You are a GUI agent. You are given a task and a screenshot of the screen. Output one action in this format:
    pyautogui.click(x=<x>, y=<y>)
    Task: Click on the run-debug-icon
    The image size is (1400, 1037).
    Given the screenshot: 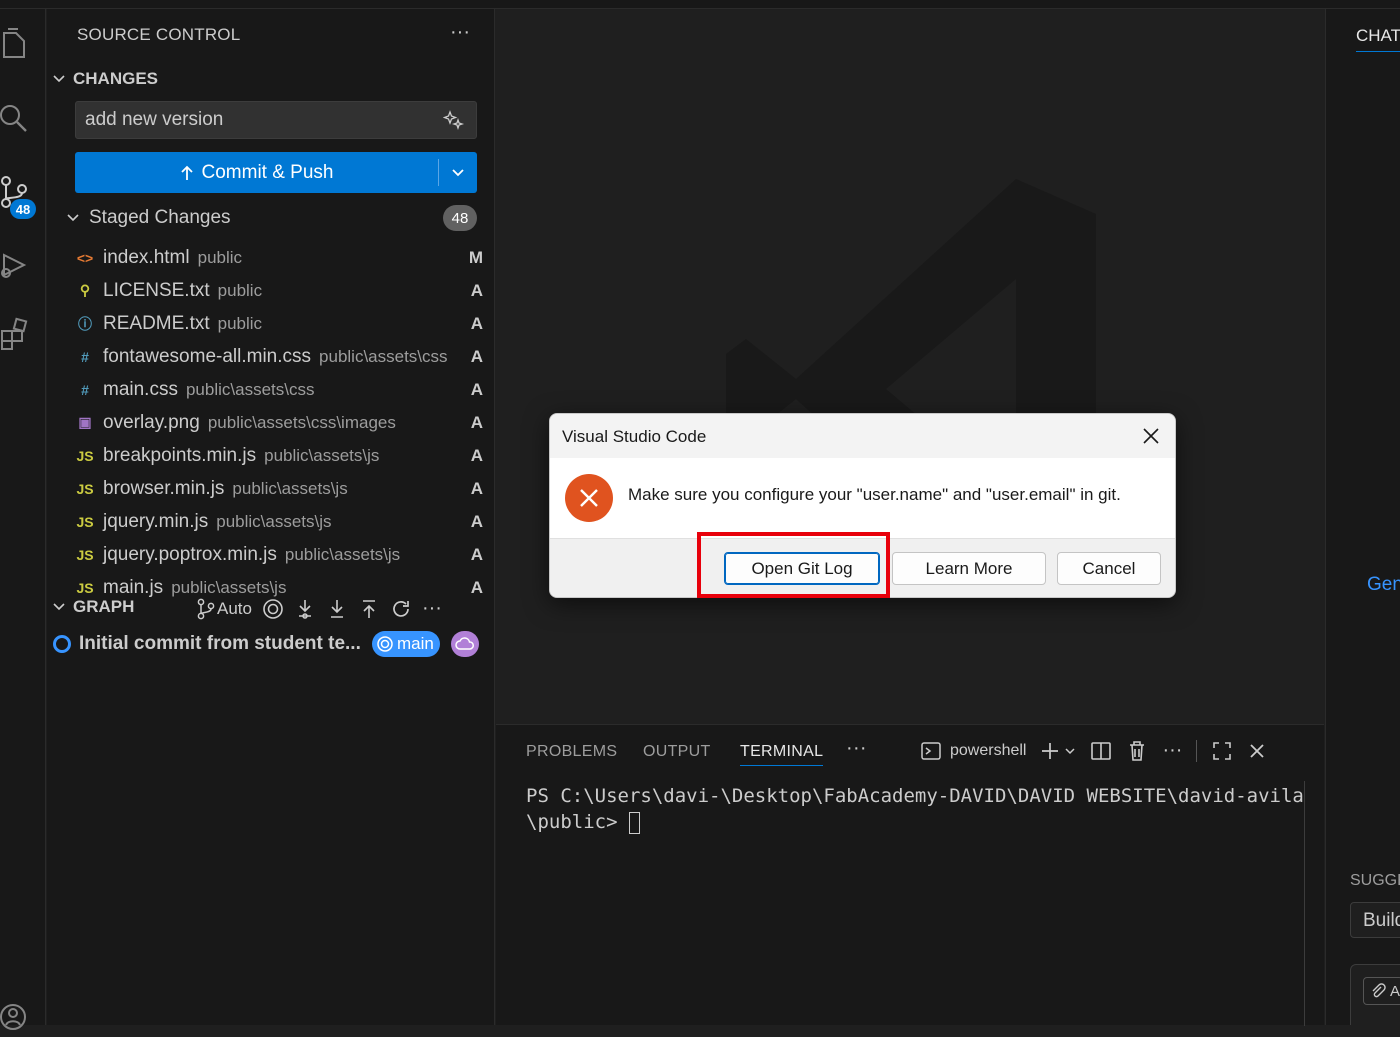 What is the action you would take?
    pyautogui.click(x=23, y=264)
    